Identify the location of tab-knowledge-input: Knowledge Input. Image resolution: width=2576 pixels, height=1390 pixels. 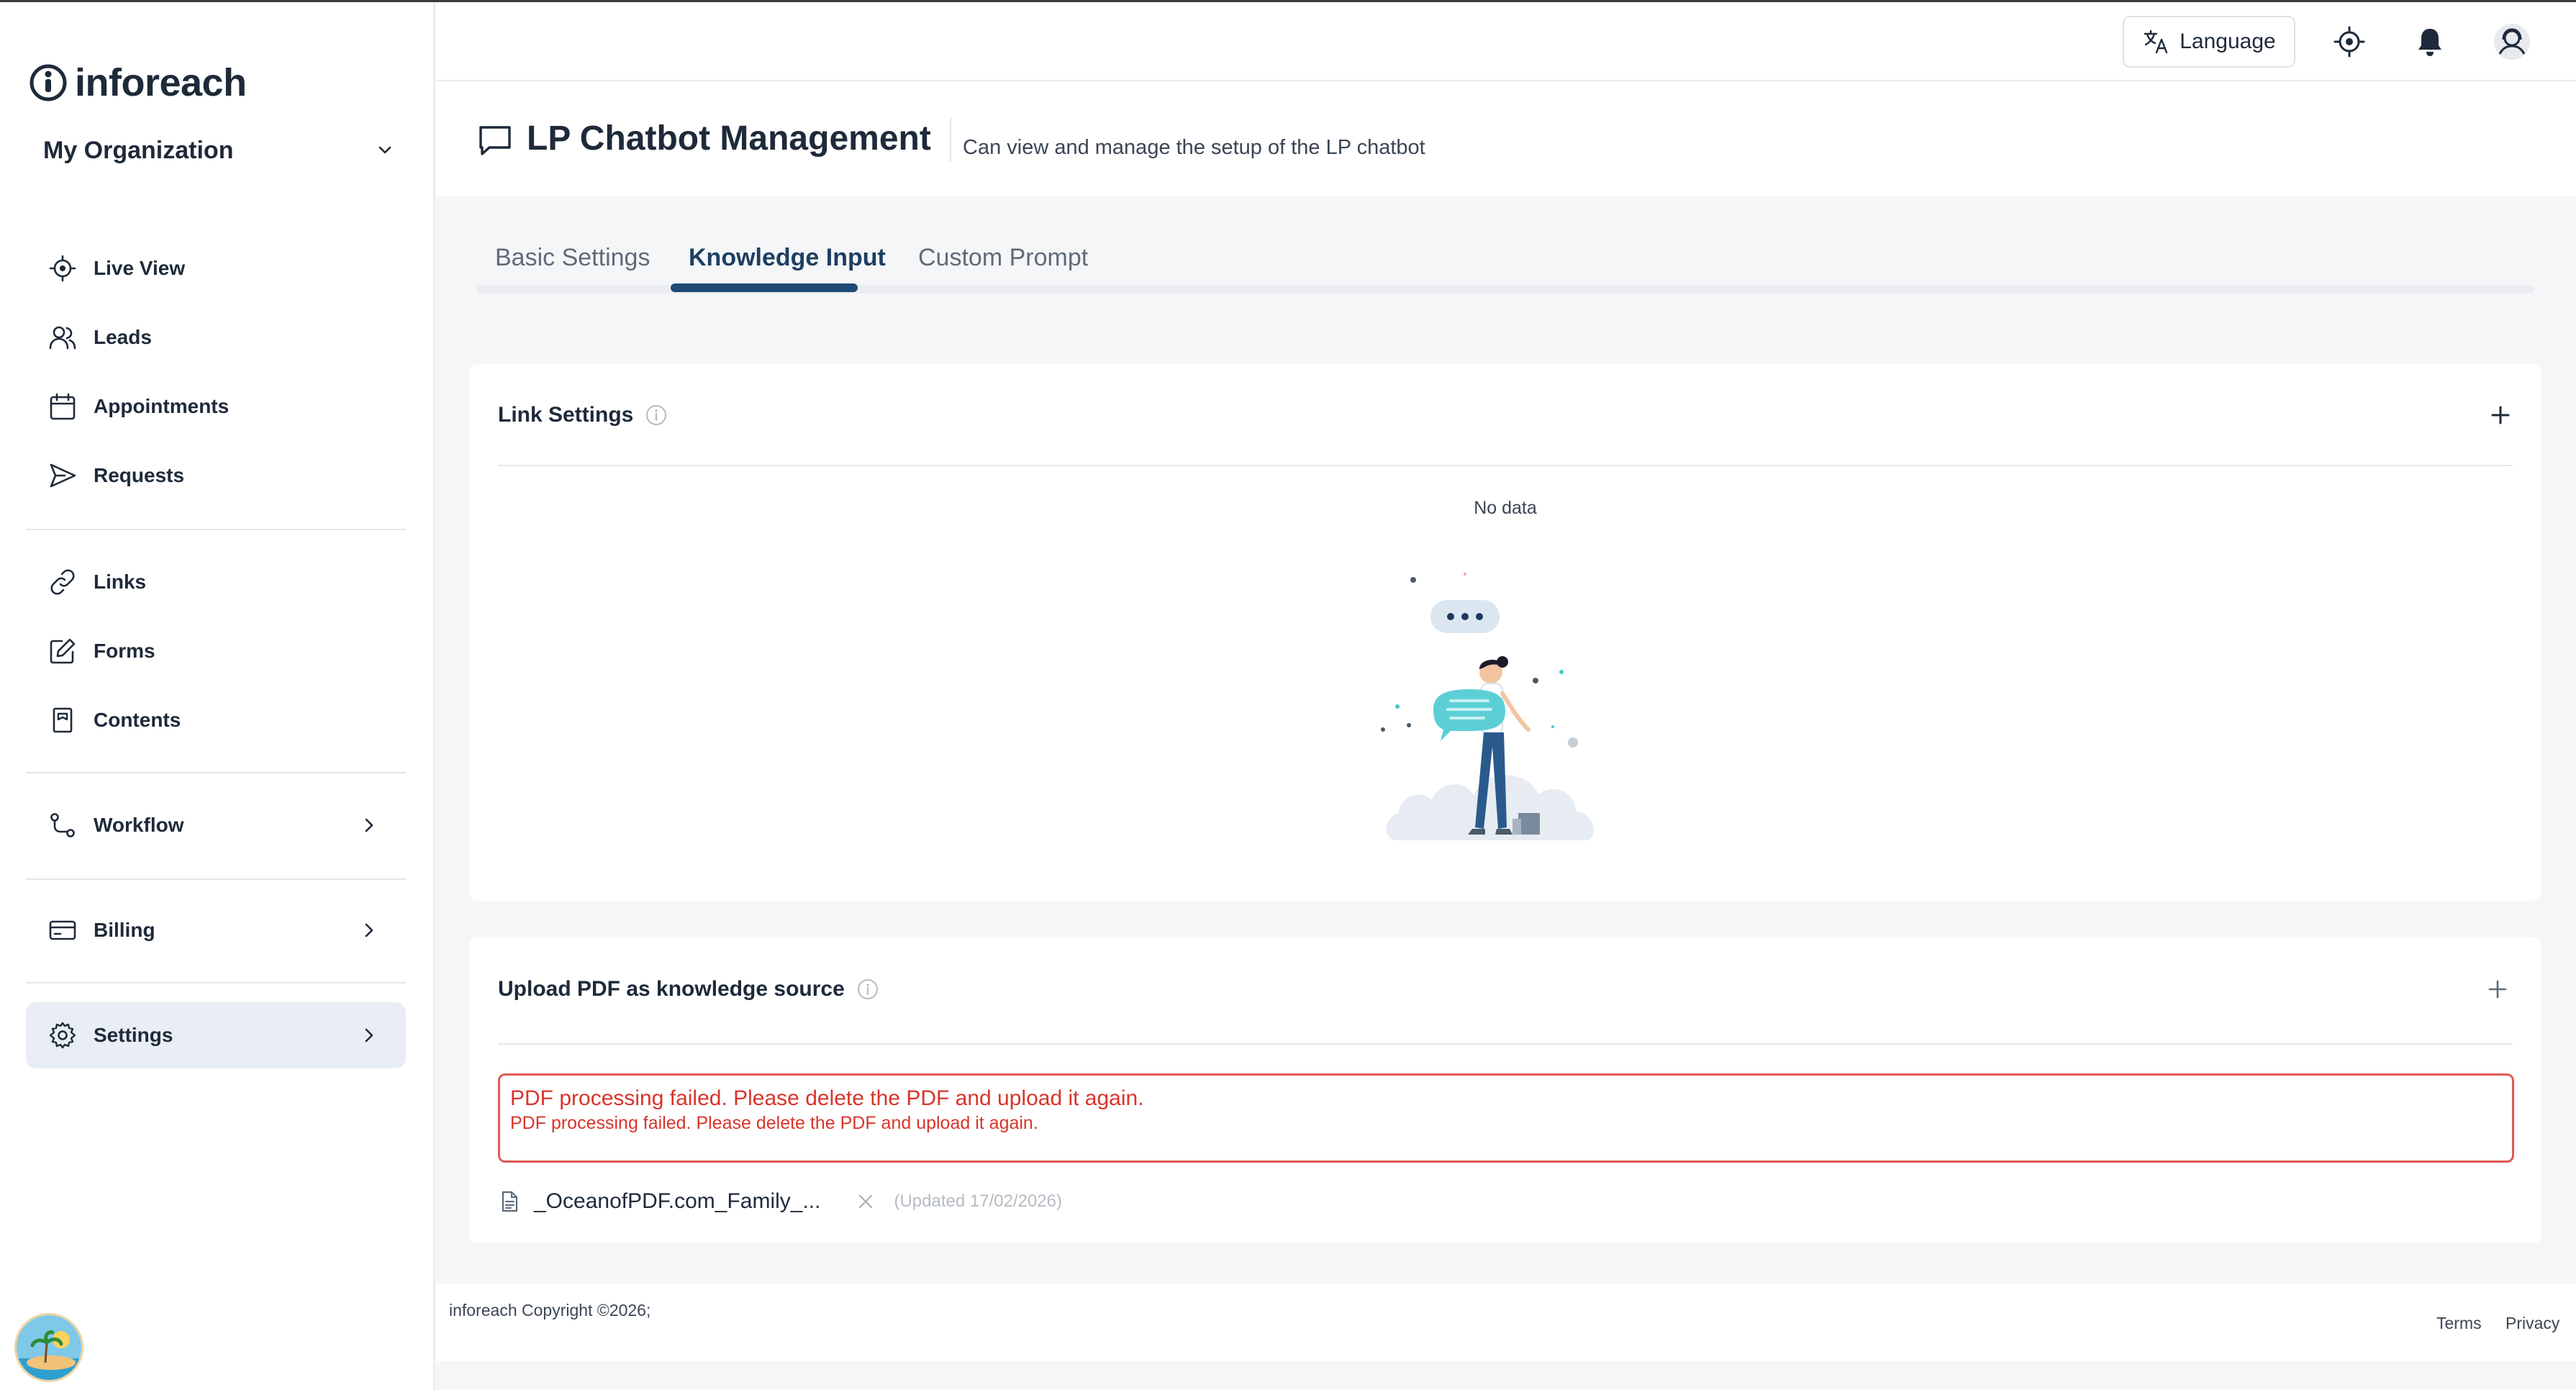
(787, 257).